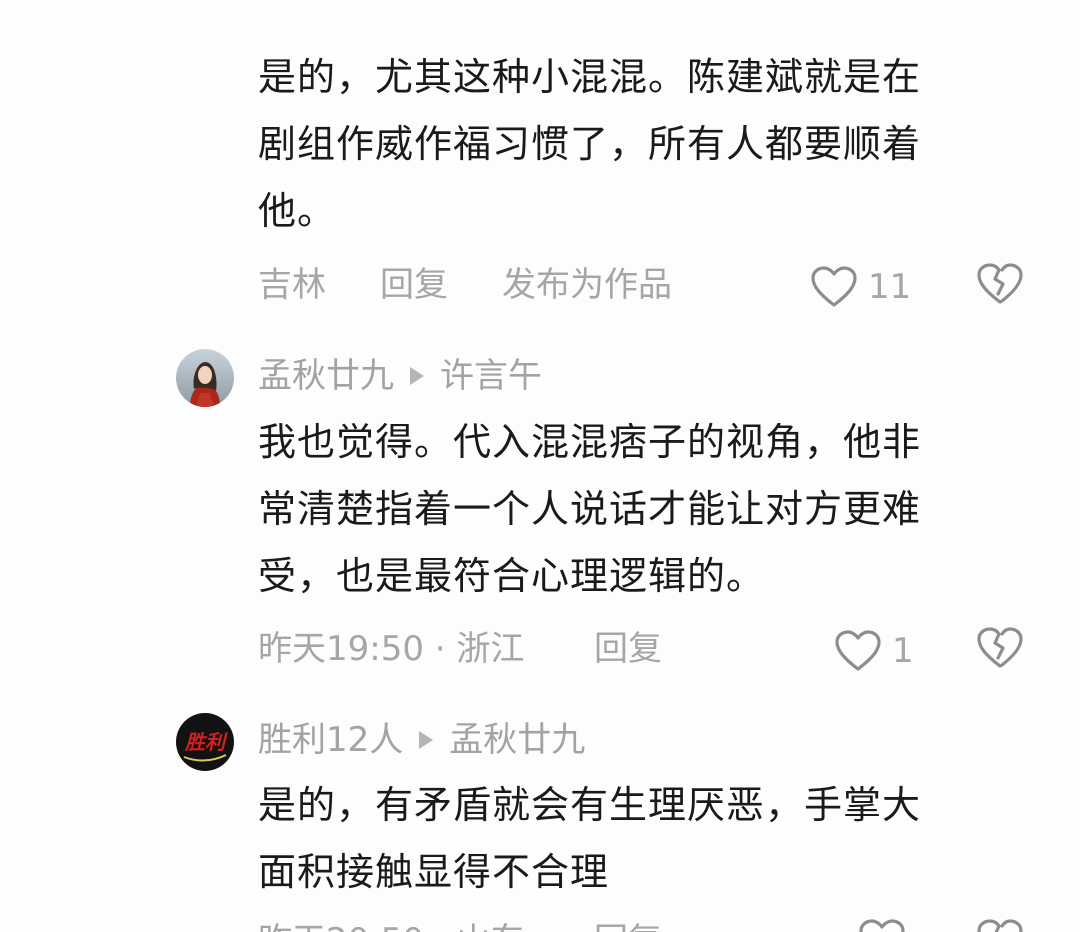 Image resolution: width=1080 pixels, height=932 pixels. I want to click on like-count: 11, so click(890, 287).